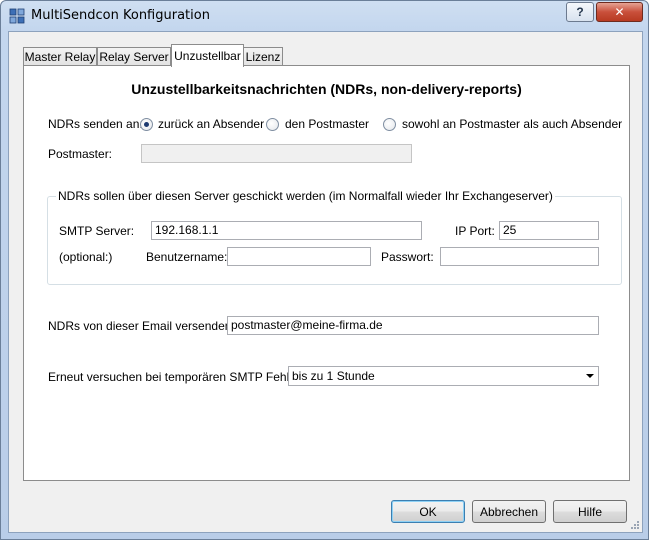 The width and height of the screenshot is (649, 540). I want to click on ok-button: OK, so click(428, 511).